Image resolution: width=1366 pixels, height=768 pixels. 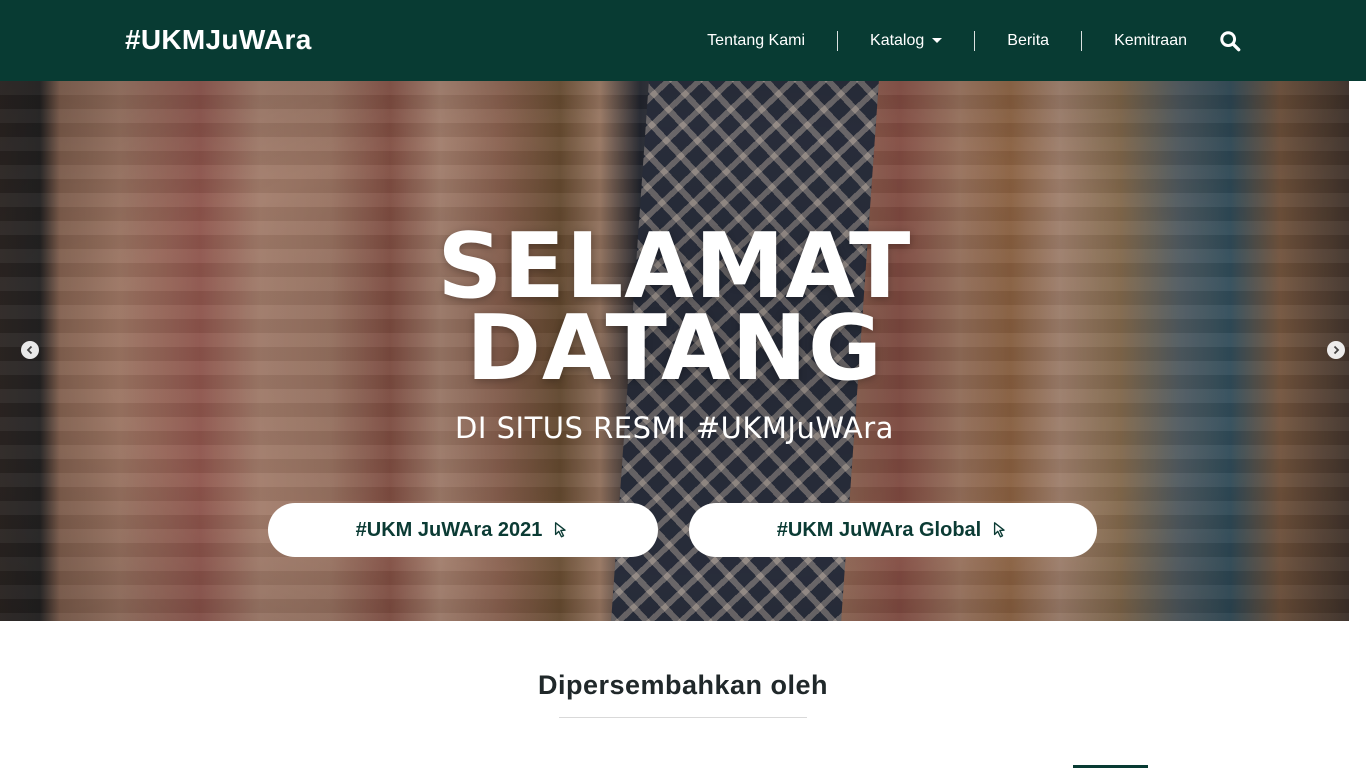 What do you see at coordinates (683, 717) in the screenshot?
I see `section-divider` at bounding box center [683, 717].